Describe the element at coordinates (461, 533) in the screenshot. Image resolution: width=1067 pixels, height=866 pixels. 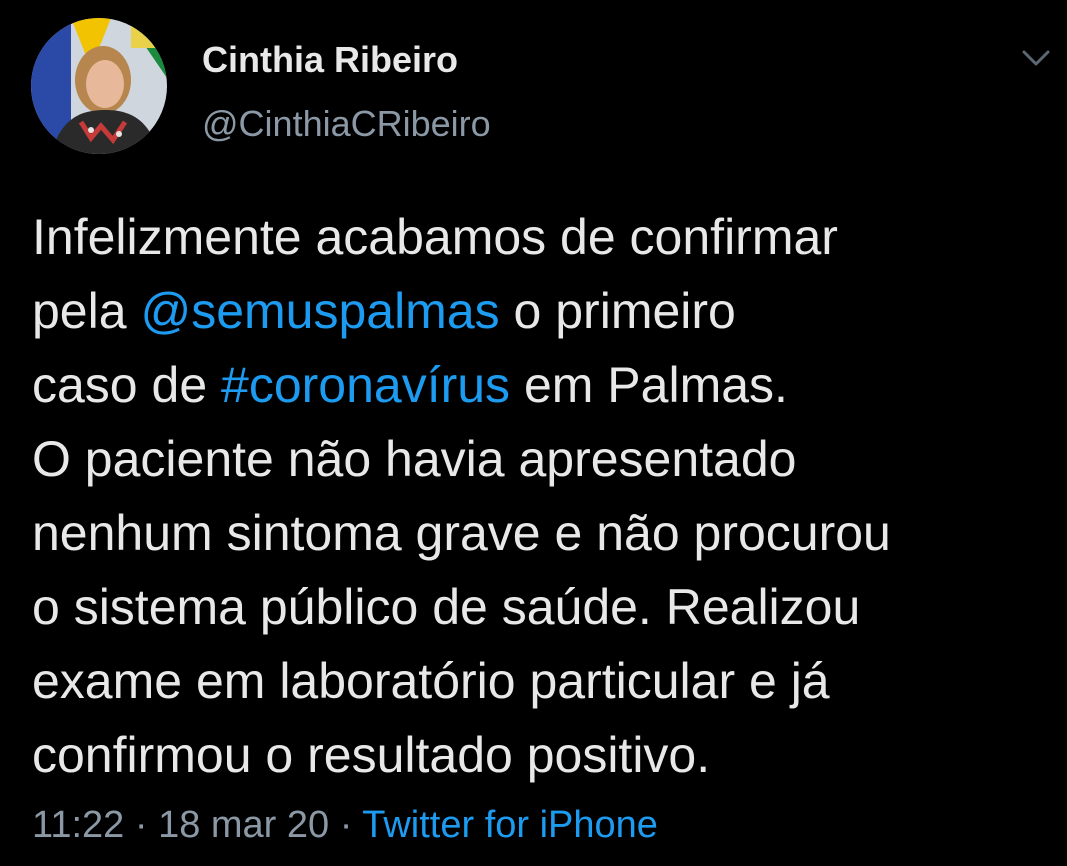
I see `tweet-line: nenhum sintoma grave e não procurou` at that location.